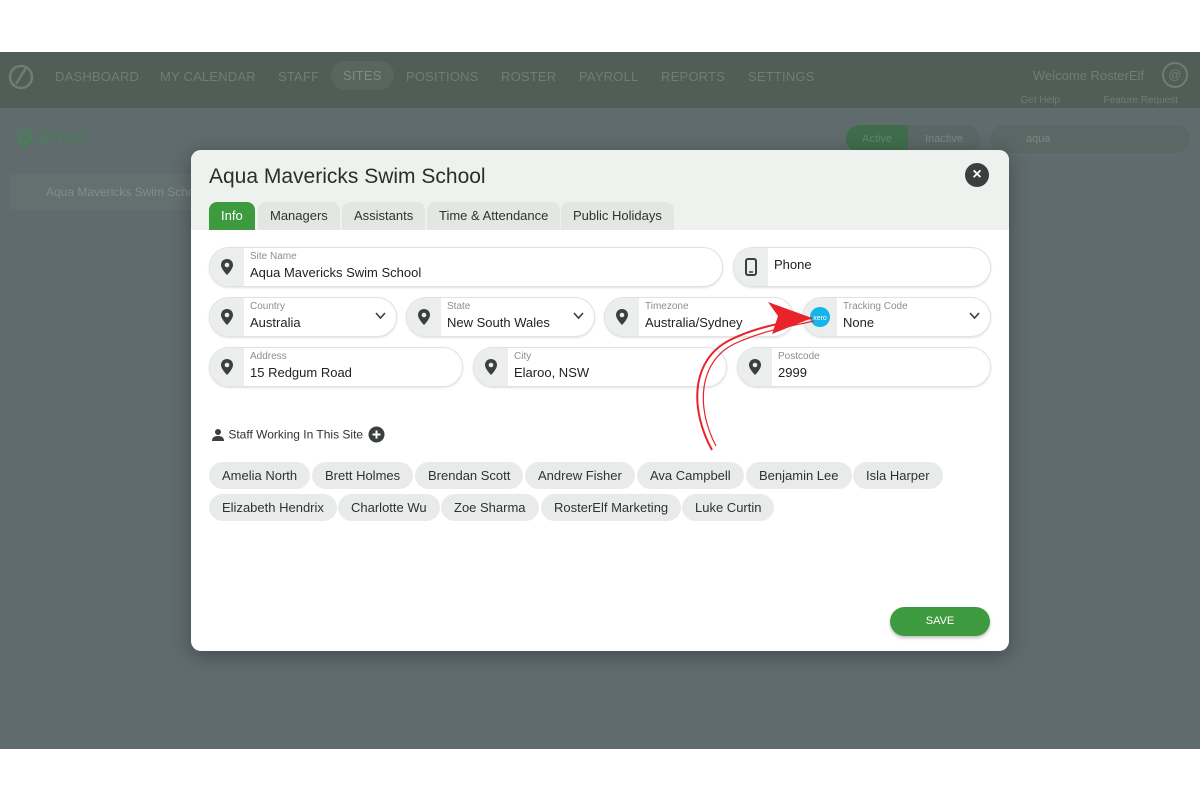 The width and height of the screenshot is (1200, 800). Describe the element at coordinates (218, 434) in the screenshot. I see `person-icon` at that location.